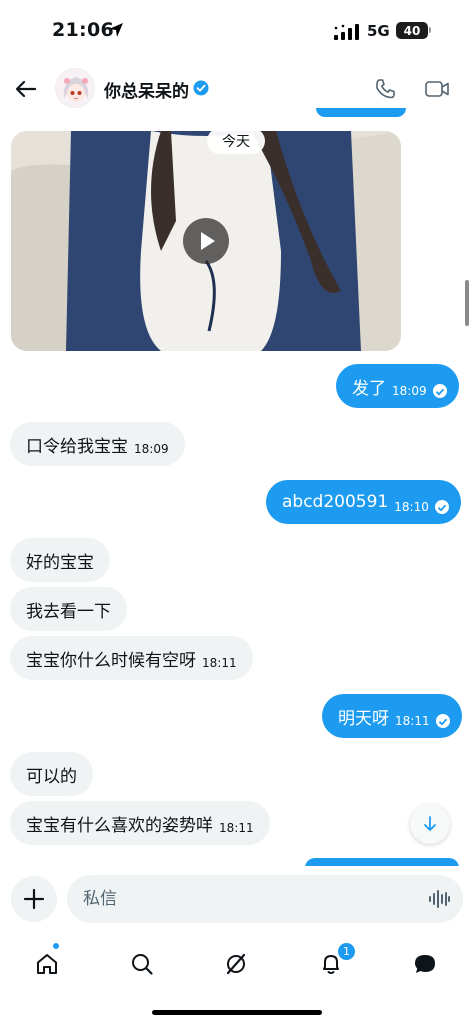 The width and height of the screenshot is (473, 1024). I want to click on messages-icon, so click(425, 964).